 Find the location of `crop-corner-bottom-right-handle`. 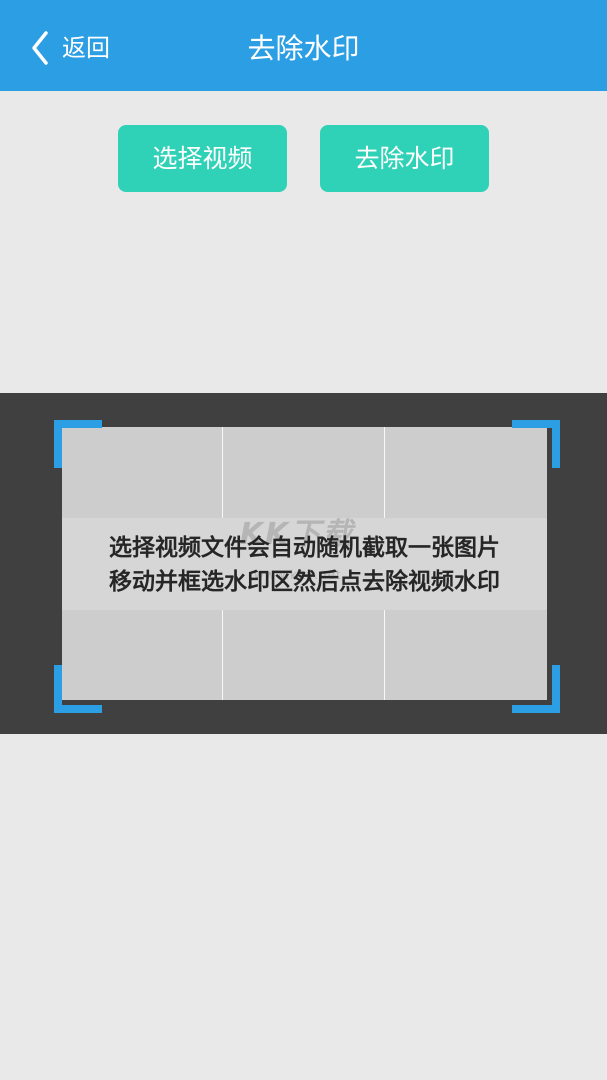

crop-corner-bottom-right-handle is located at coordinates (536, 689).